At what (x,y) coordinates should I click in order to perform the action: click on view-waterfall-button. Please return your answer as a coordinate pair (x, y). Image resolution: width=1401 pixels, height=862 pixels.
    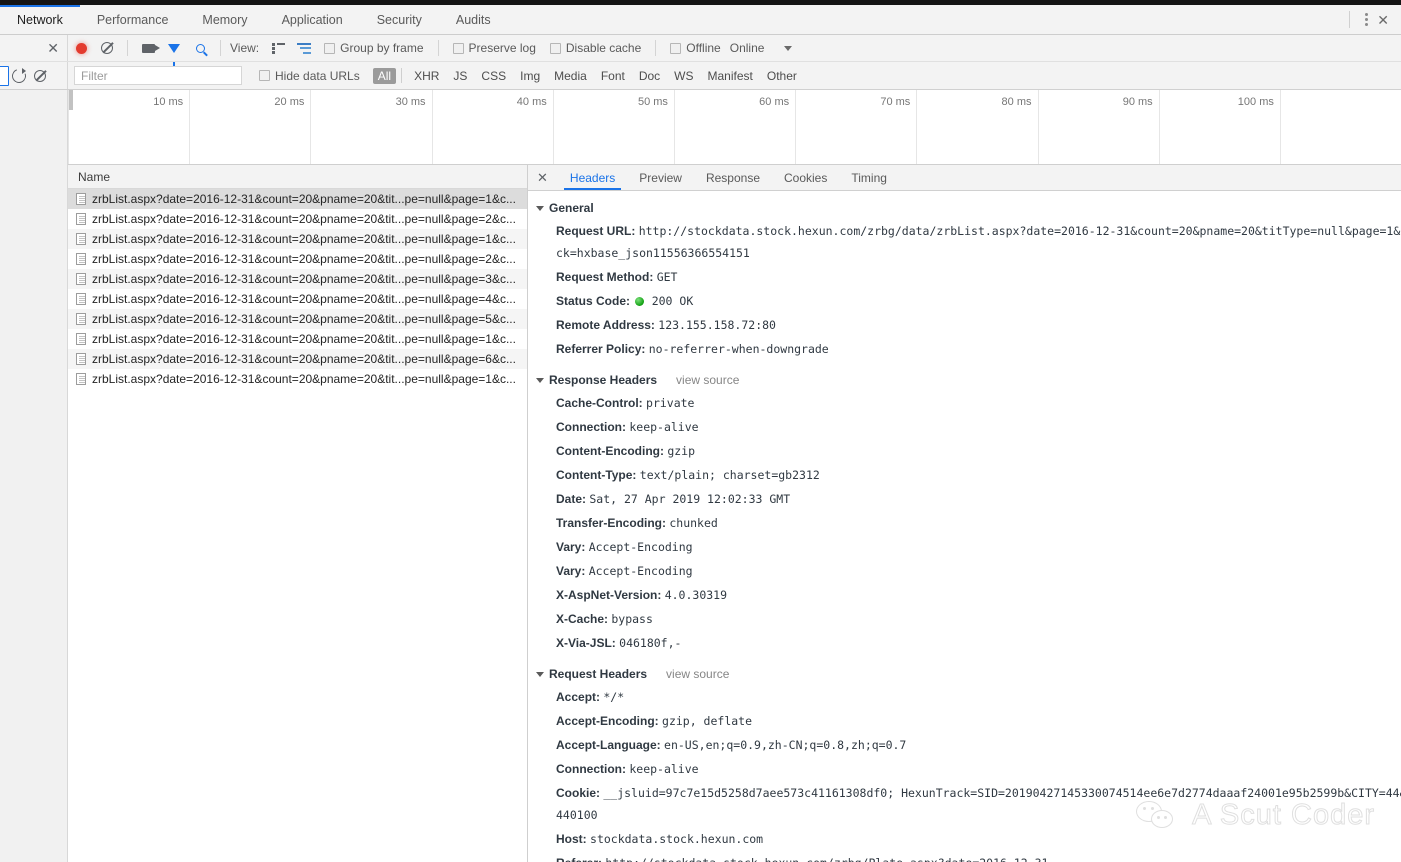
    Looking at the image, I should click on (304, 48).